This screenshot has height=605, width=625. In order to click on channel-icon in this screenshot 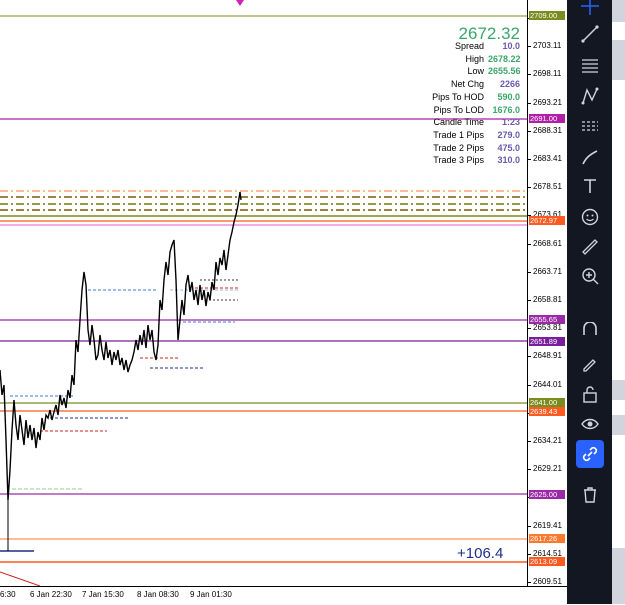, I will do `click(590, 130)`.